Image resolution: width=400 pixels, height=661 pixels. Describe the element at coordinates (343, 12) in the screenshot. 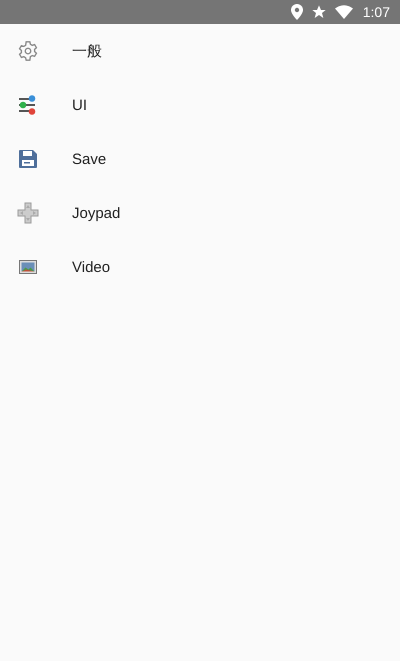

I see `wifi-icon` at that location.